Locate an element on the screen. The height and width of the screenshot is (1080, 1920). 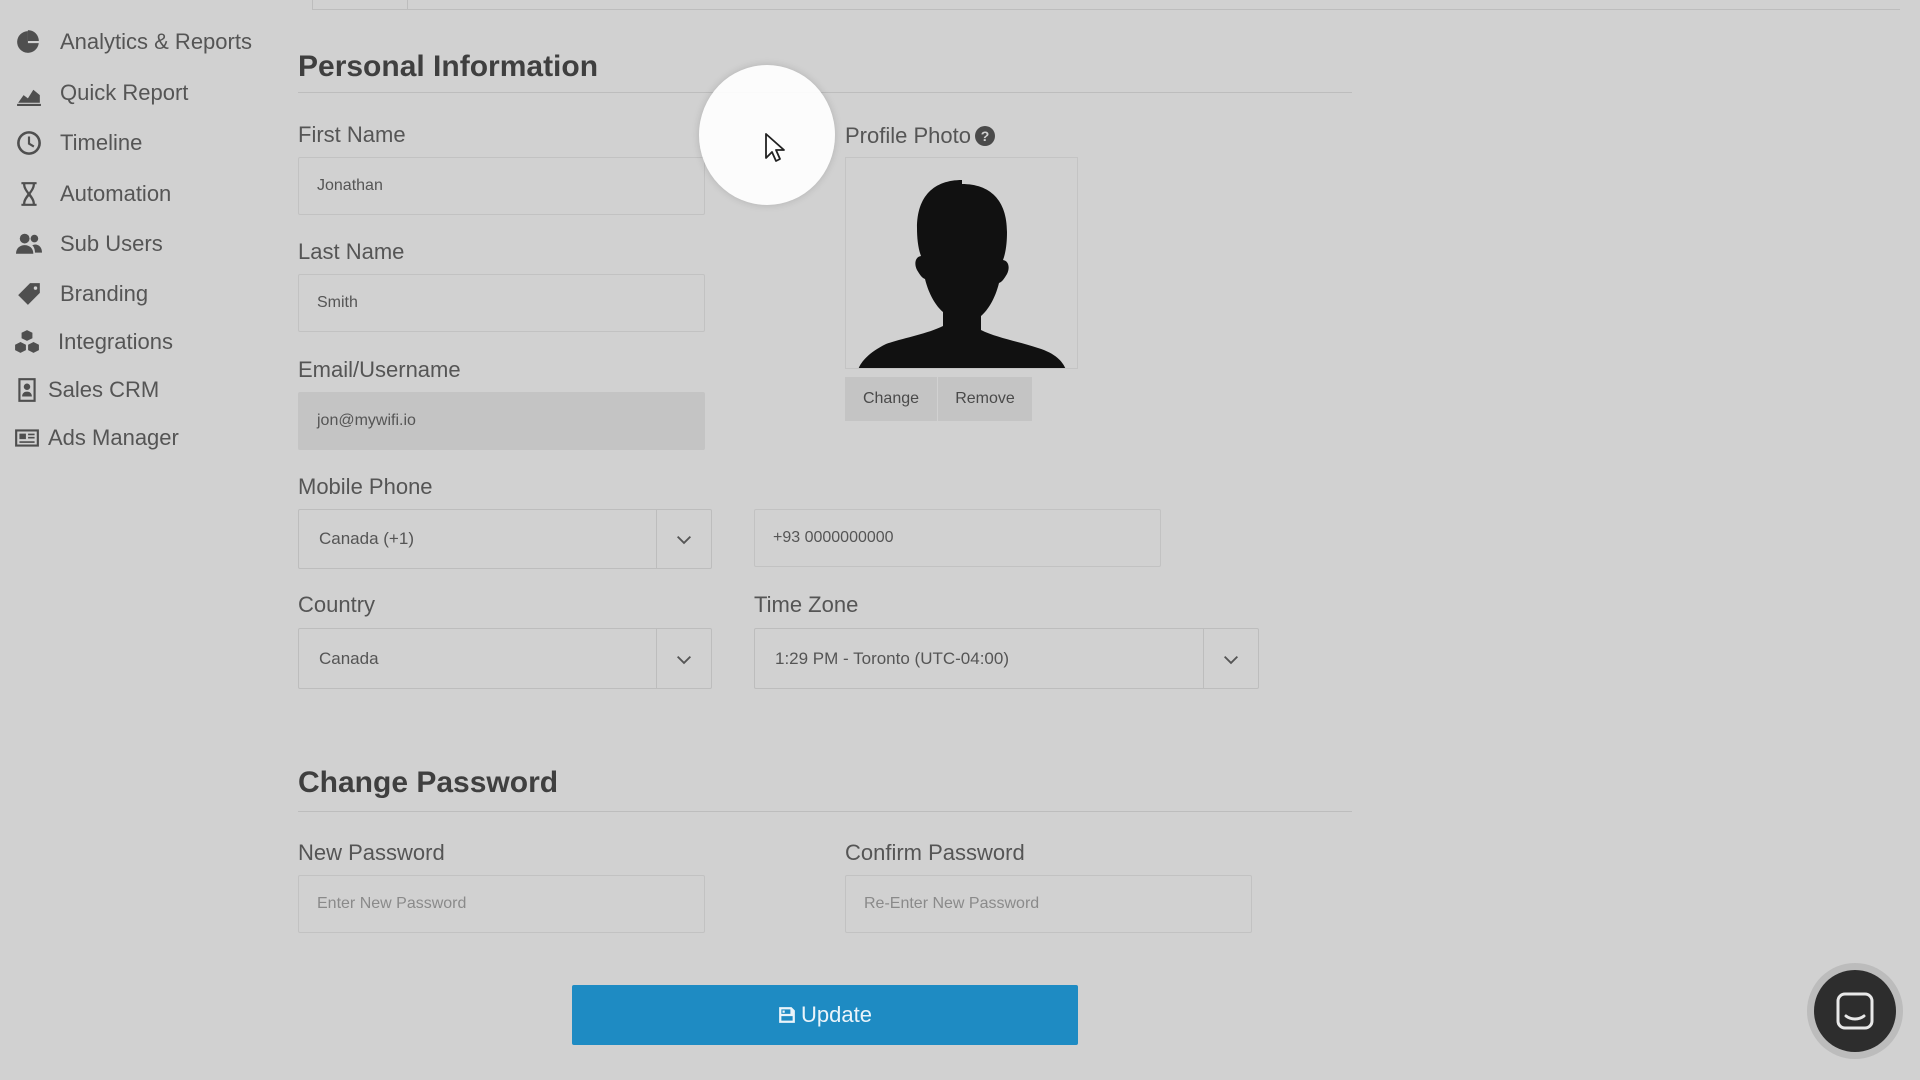
area-chart-icon is located at coordinates (29, 93).